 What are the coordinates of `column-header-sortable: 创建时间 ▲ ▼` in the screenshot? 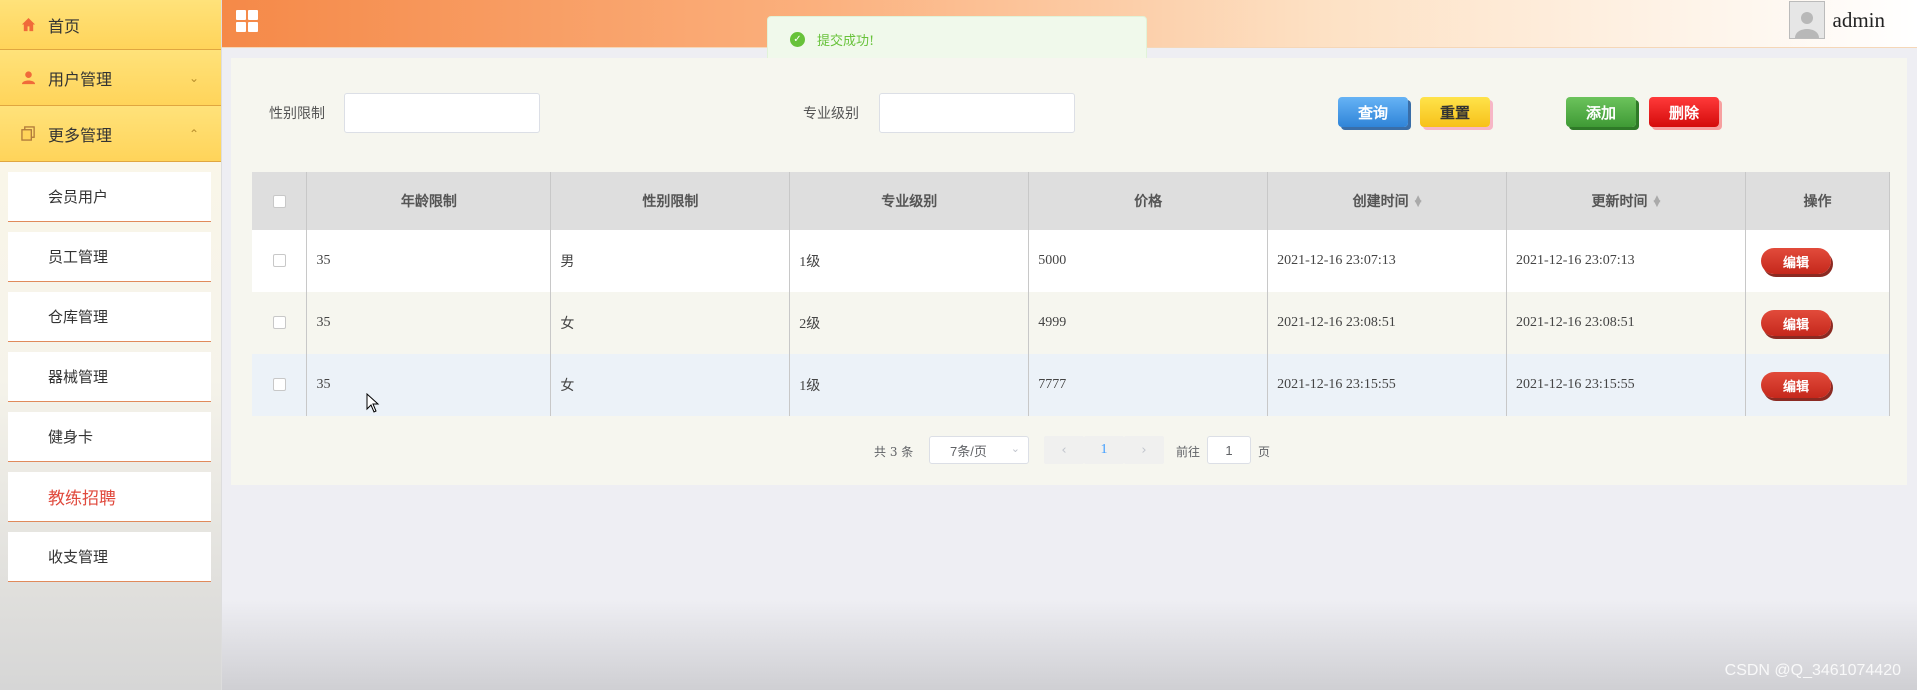 It's located at (1387, 201).